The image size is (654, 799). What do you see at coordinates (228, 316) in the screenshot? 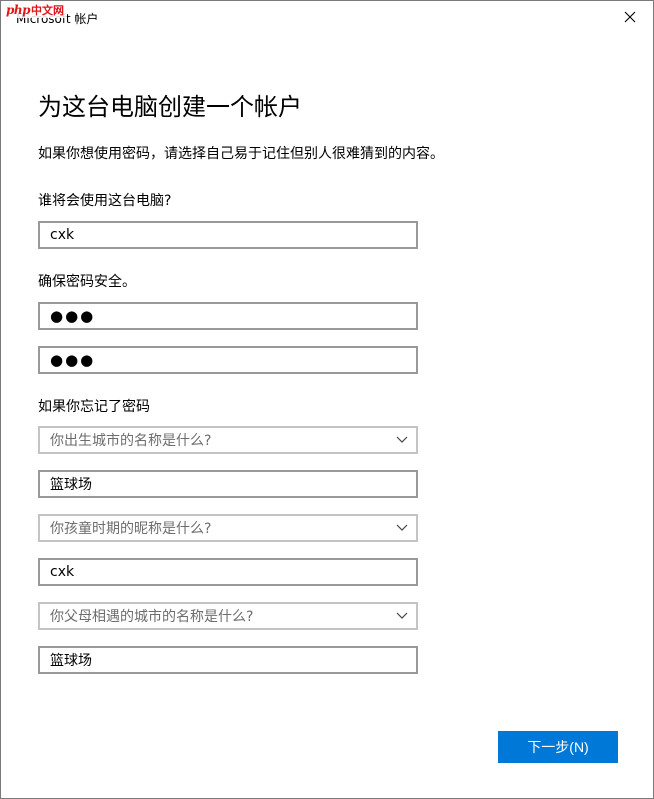
I see `password-input: ●●●` at bounding box center [228, 316].